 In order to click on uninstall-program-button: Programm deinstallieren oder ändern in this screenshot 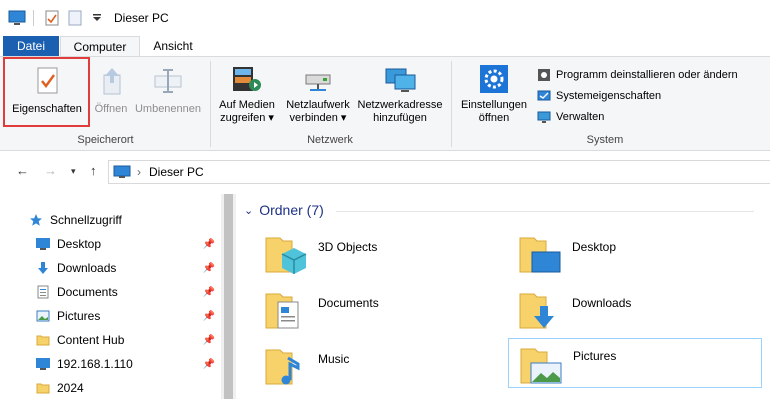, I will do `click(637, 75)`.